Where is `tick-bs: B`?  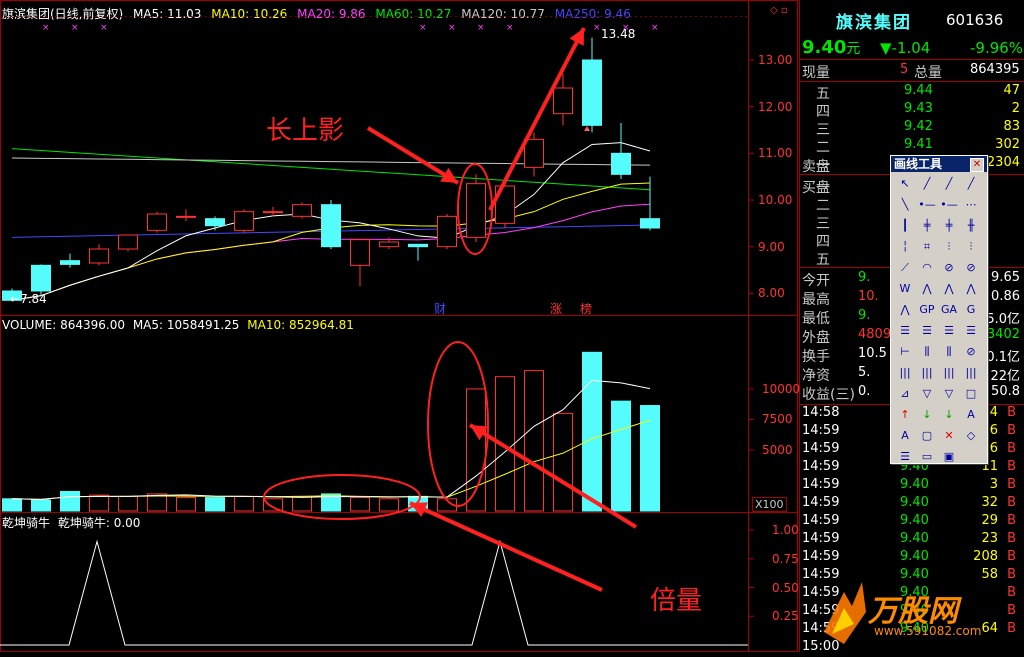
tick-bs: B is located at coordinates (1011, 556).